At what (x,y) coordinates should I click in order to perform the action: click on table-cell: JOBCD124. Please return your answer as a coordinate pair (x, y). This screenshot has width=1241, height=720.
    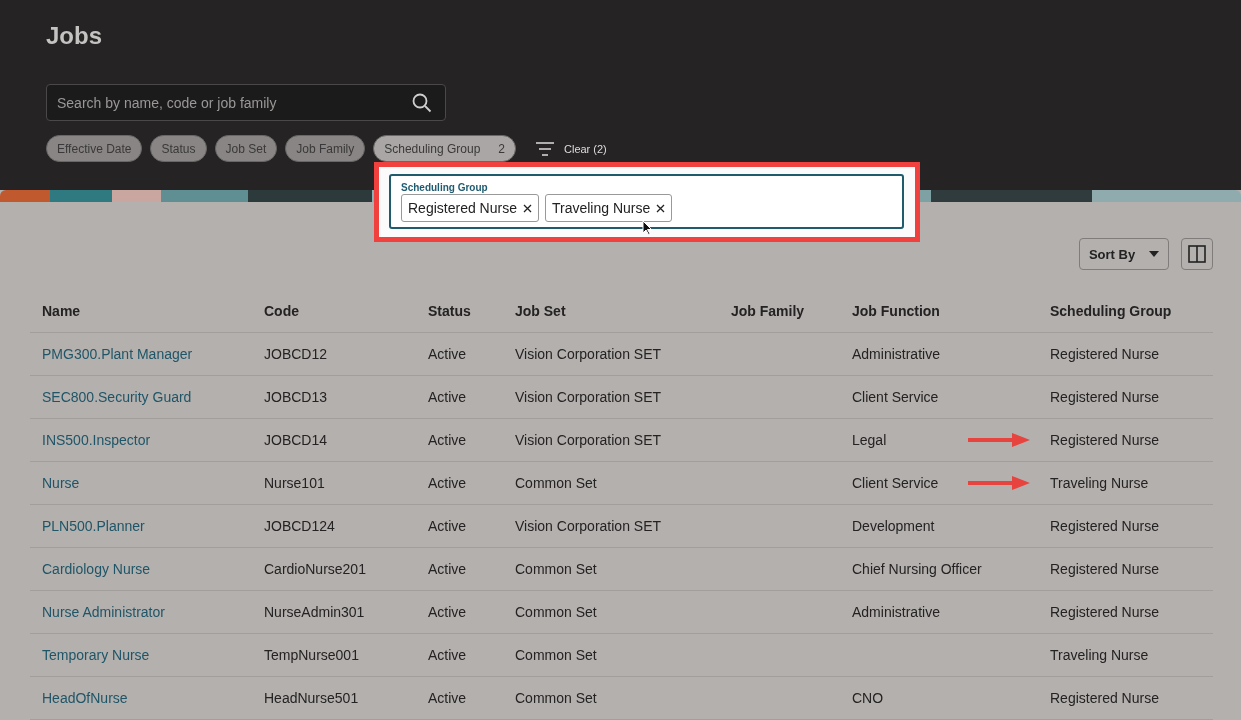
    Looking at the image, I should click on (299, 526).